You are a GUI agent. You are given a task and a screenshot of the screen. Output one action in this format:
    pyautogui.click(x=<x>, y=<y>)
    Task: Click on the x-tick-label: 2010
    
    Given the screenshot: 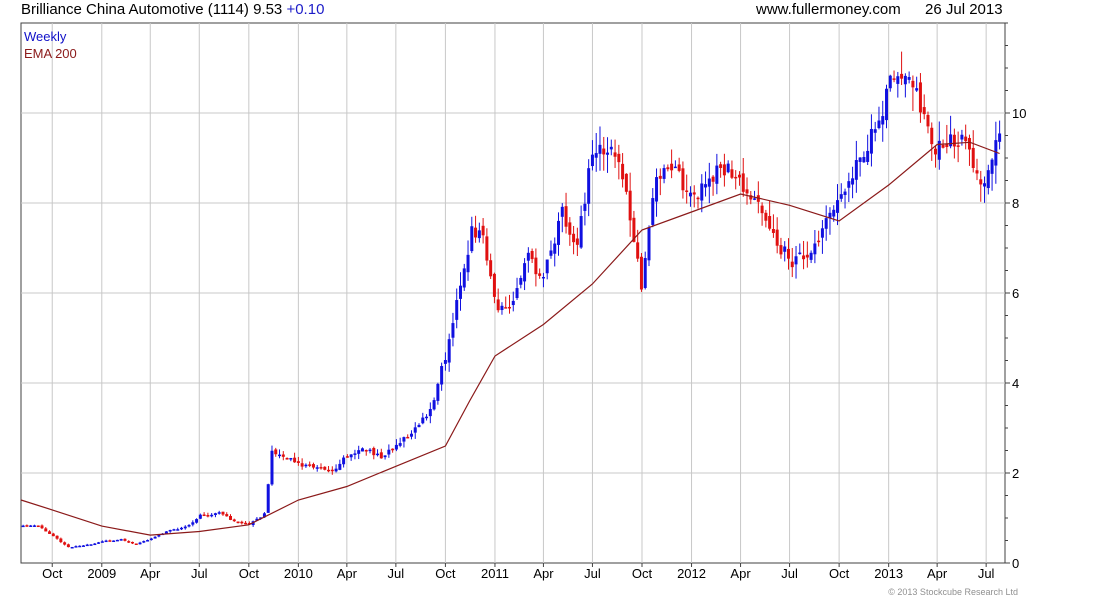 What is the action you would take?
    pyautogui.click(x=298, y=573)
    